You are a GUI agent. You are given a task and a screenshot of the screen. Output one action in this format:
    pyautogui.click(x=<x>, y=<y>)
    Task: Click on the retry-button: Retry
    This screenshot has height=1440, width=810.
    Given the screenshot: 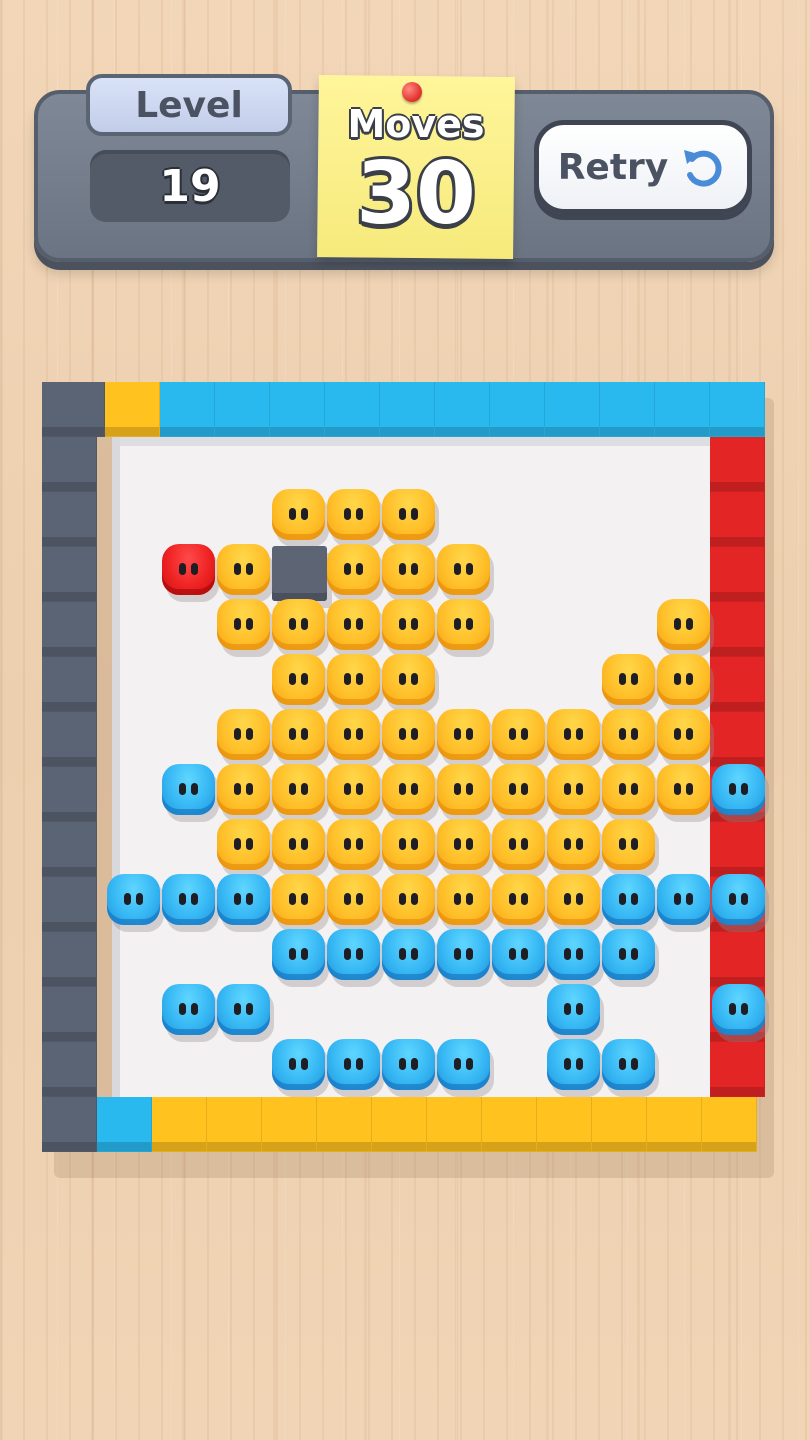 What is the action you would take?
    pyautogui.click(x=643, y=167)
    